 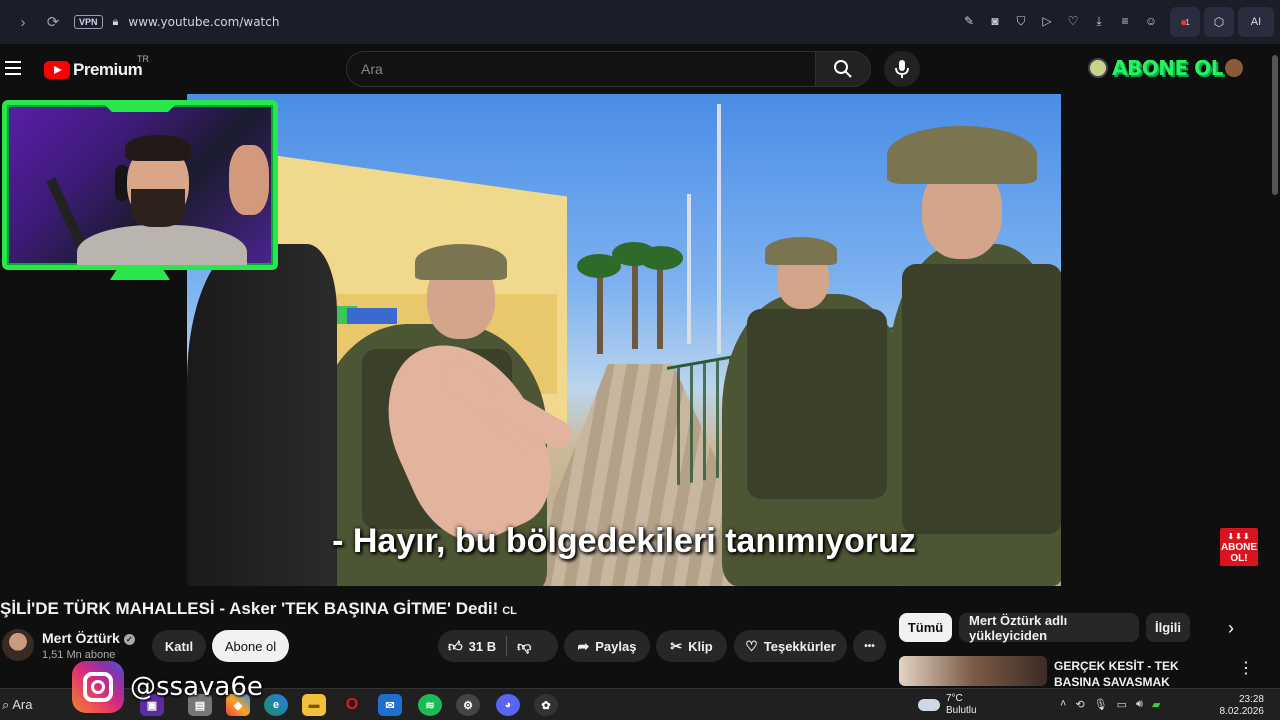 I want to click on shield-icon: ⛉, so click(x=1021, y=21).